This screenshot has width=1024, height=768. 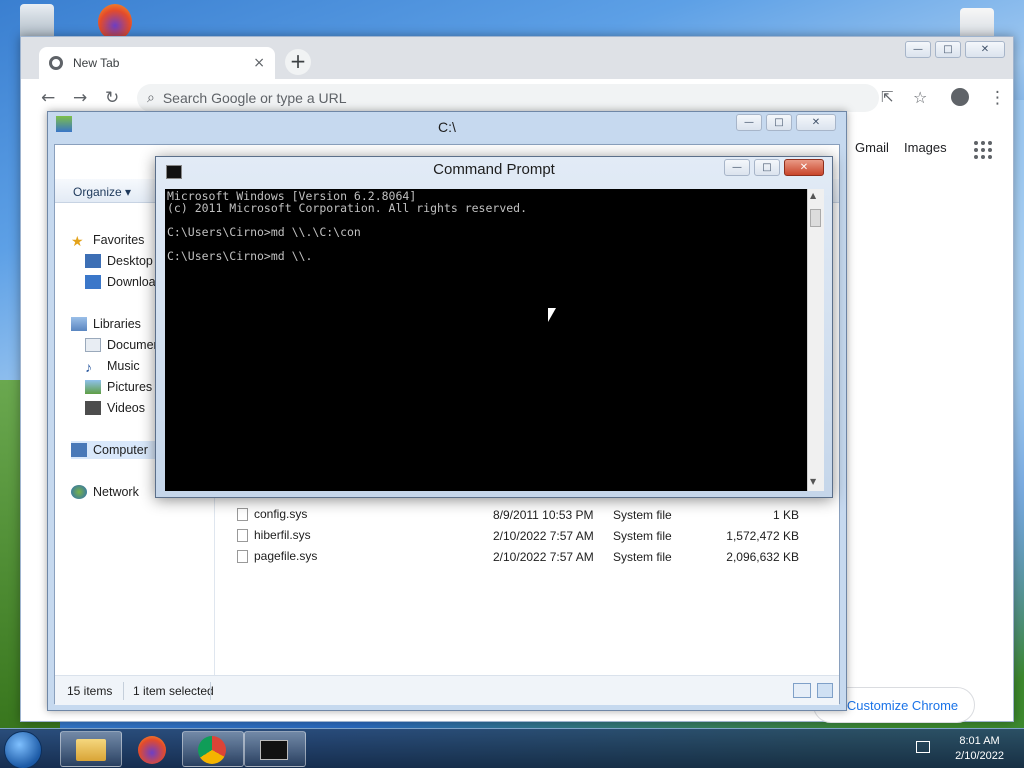 I want to click on documents-icon, so click(x=93, y=345).